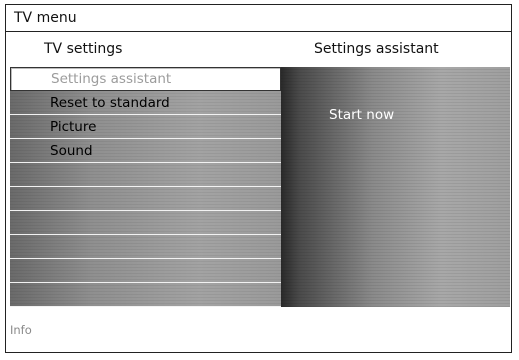 The image size is (519, 360). I want to click on info-area: Info, so click(258, 329).